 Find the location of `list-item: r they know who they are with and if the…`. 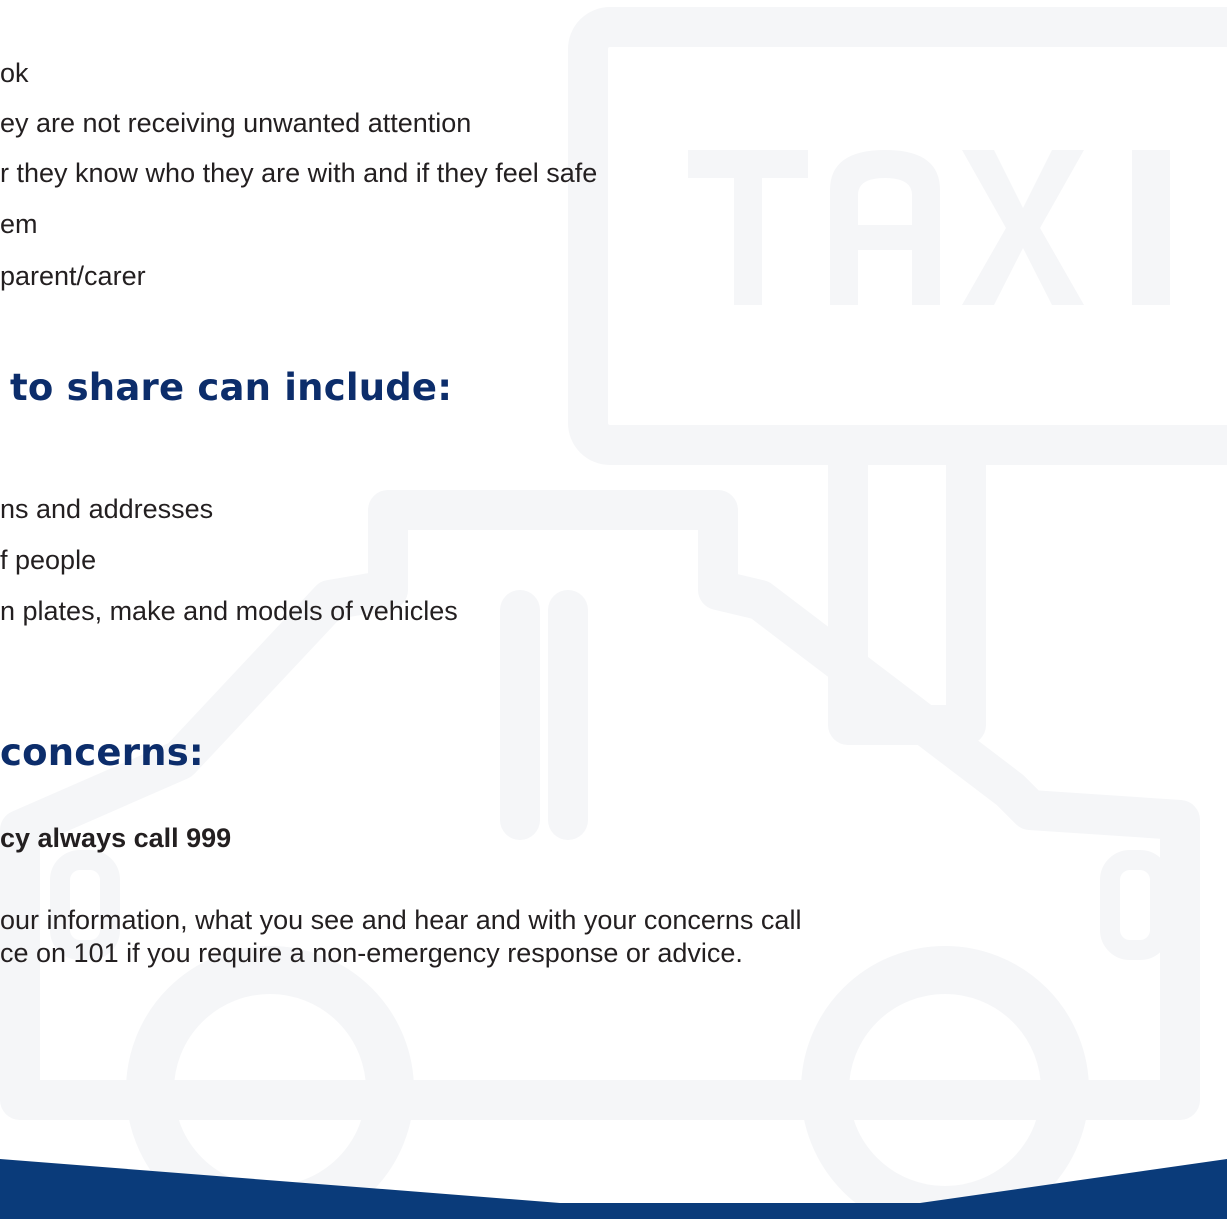

list-item: r they know who they are with and if the… is located at coordinates (299, 173).